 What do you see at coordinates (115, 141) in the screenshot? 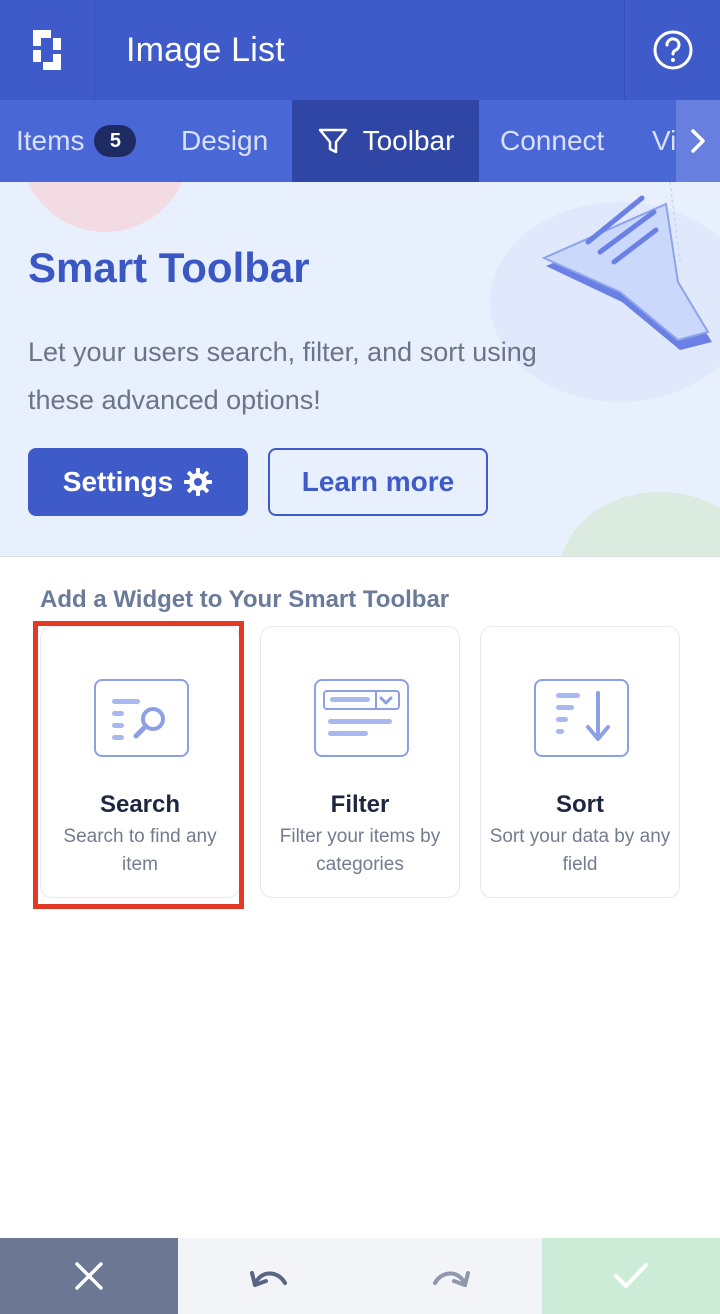
I see `items-count-badge: 5` at bounding box center [115, 141].